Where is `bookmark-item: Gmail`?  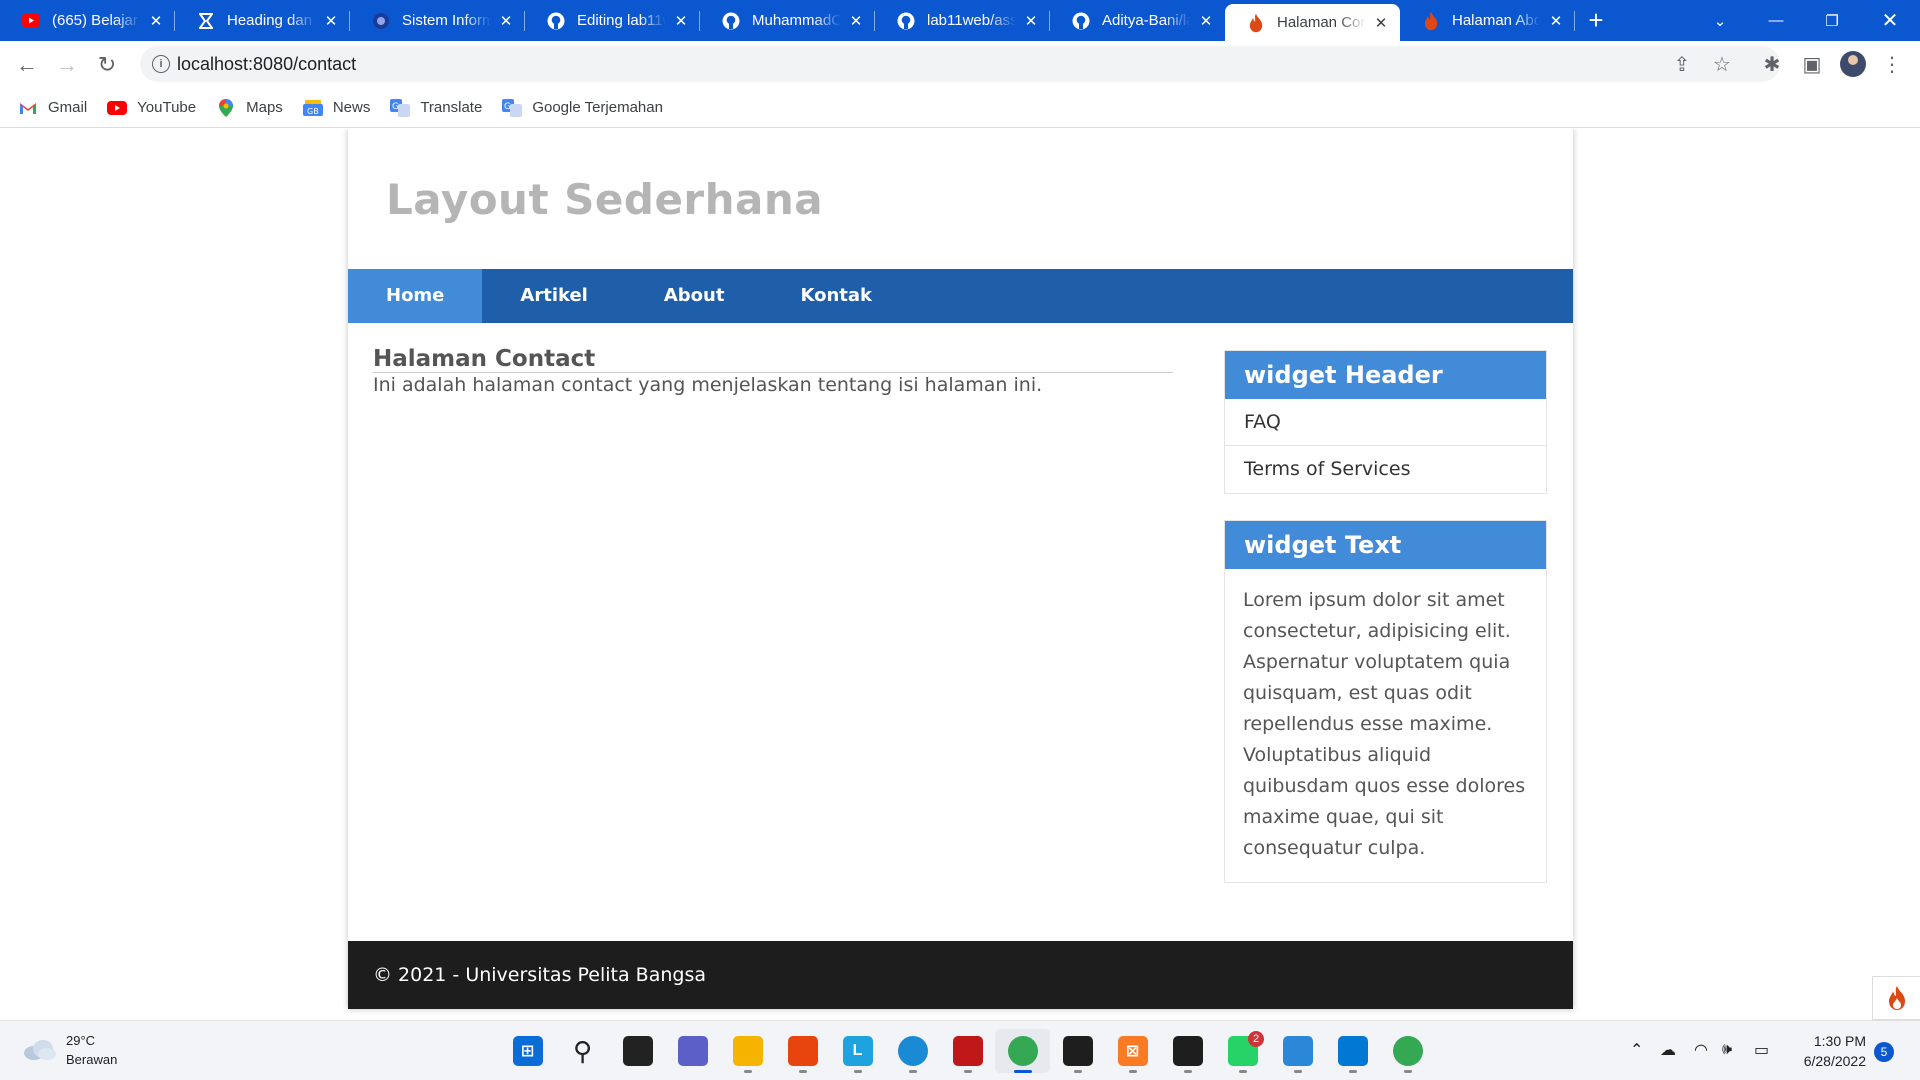
bookmark-item: Gmail is located at coordinates (52, 107).